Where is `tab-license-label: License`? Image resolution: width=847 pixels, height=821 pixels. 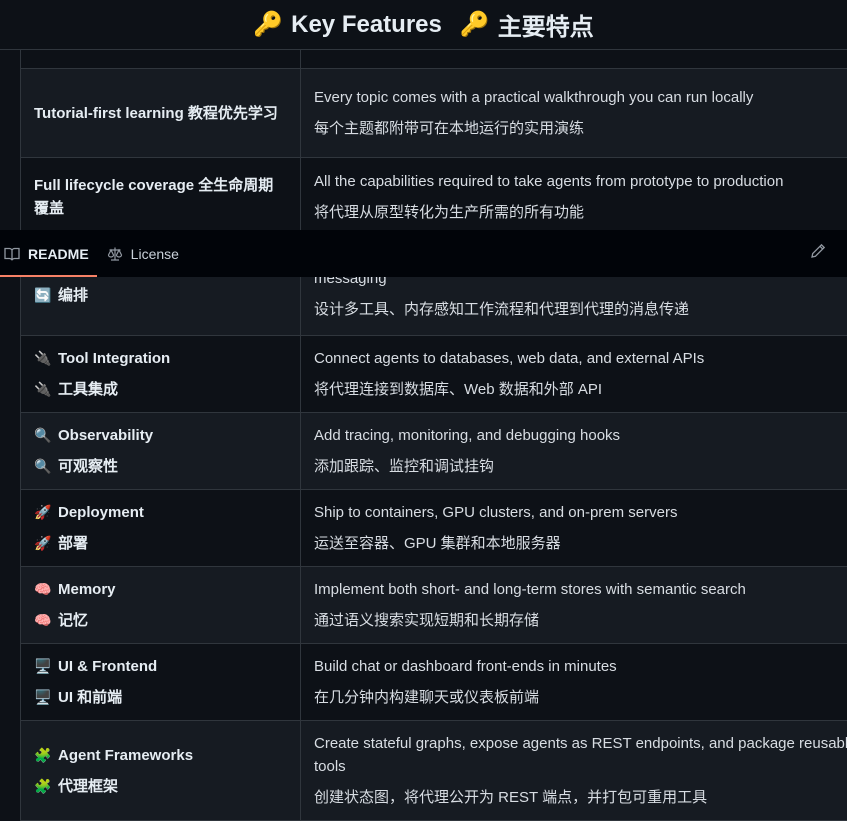
tab-license-label: License is located at coordinates (155, 254).